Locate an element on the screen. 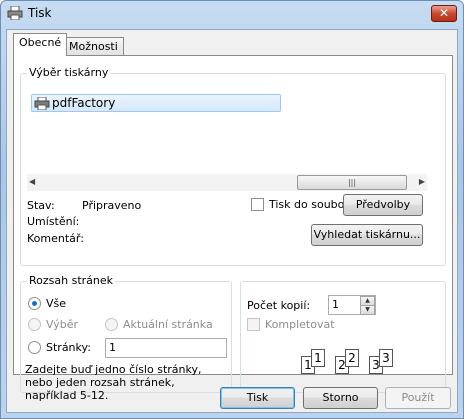  pages-input: 1 is located at coordinates (166, 348).